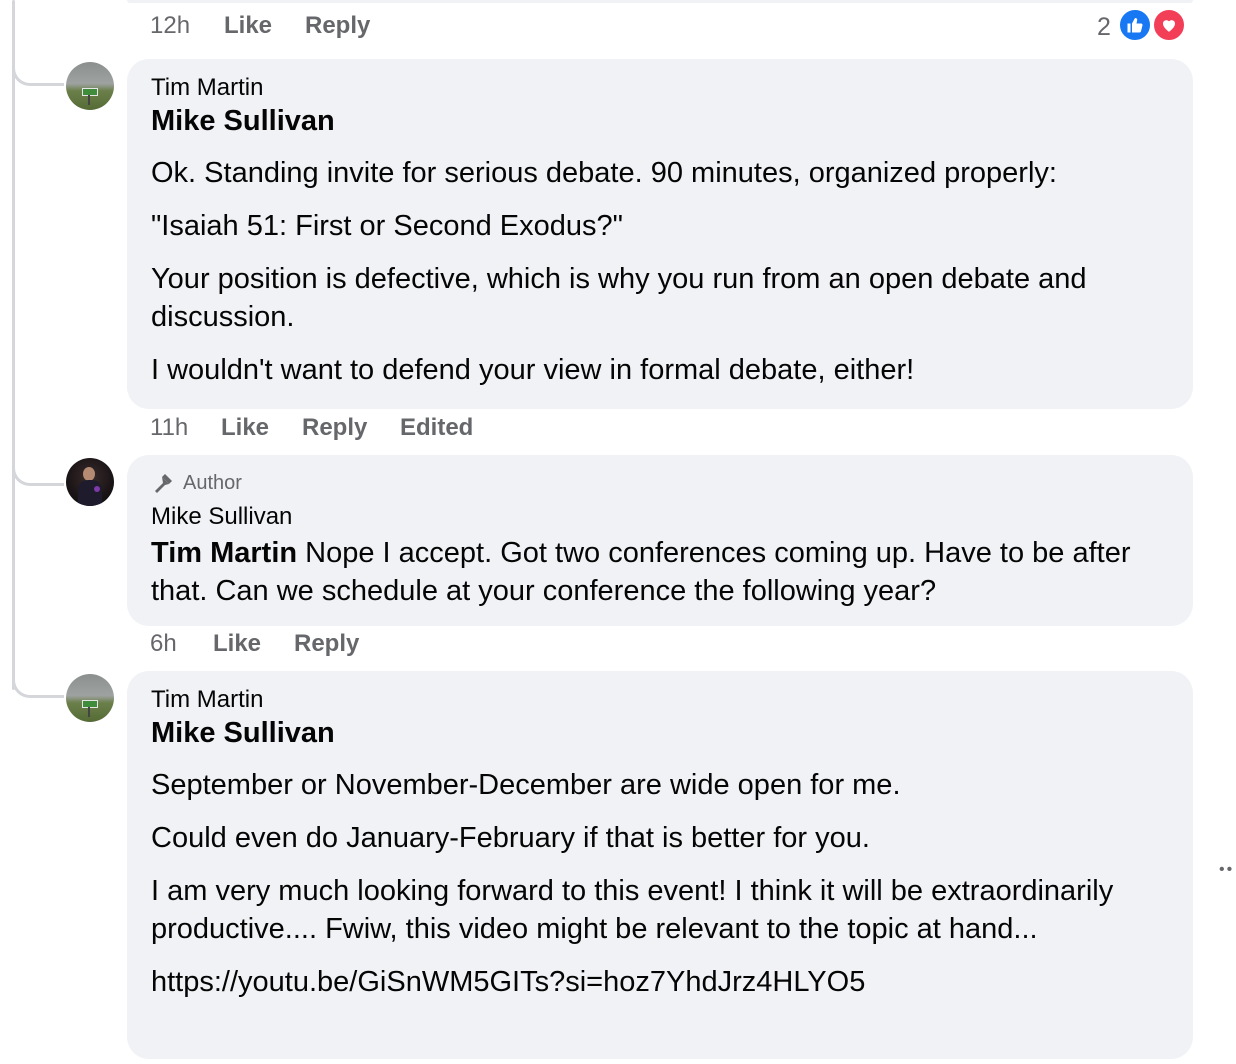 The height and width of the screenshot is (1064, 1236). What do you see at coordinates (660, 517) in the screenshot?
I see `comment-author: Mike Sullivan` at bounding box center [660, 517].